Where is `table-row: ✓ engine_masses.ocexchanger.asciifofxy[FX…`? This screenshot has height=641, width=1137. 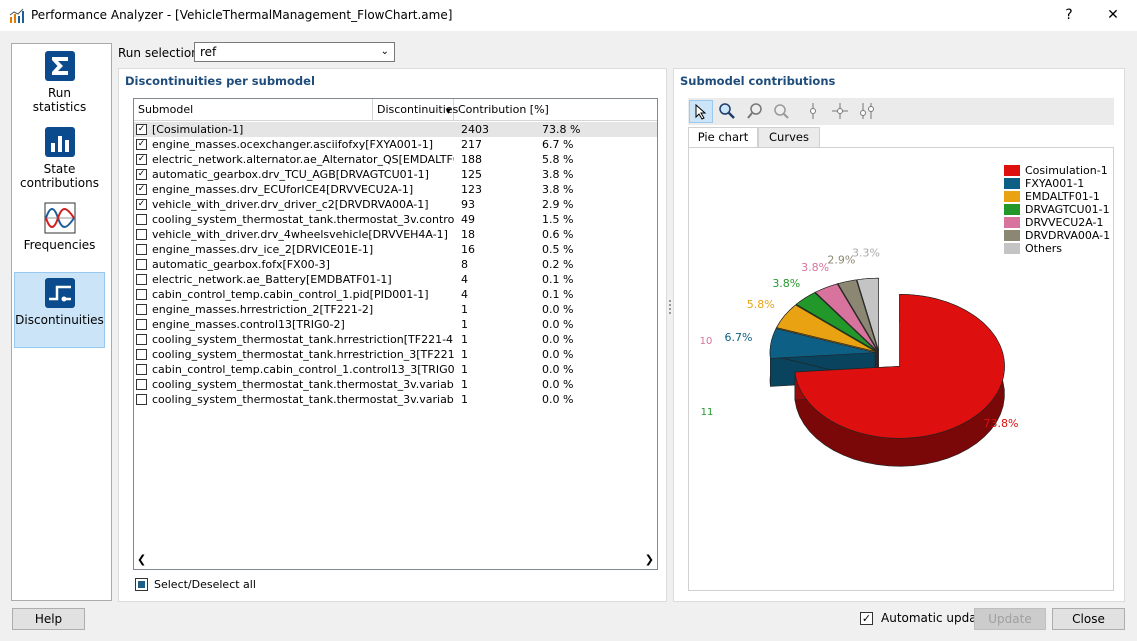 table-row: ✓ engine_masses.ocexchanger.asciifofxy[FX… is located at coordinates (395, 144).